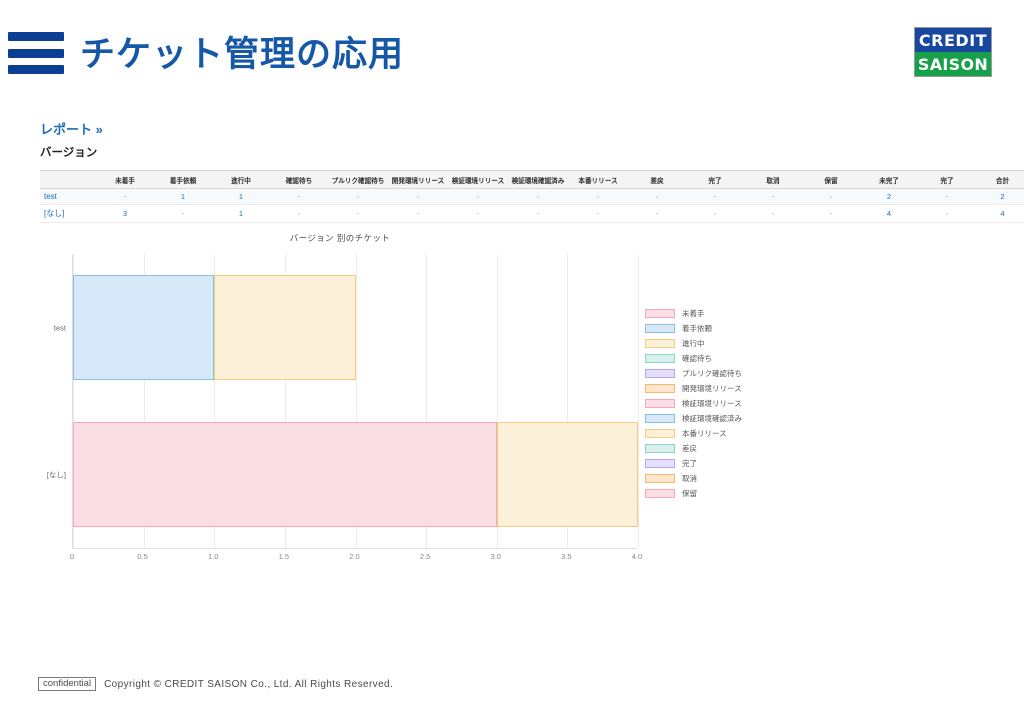 The width and height of the screenshot is (1024, 704). Describe the element at coordinates (730, 478) in the screenshot. I see `legend-item: 取消` at that location.